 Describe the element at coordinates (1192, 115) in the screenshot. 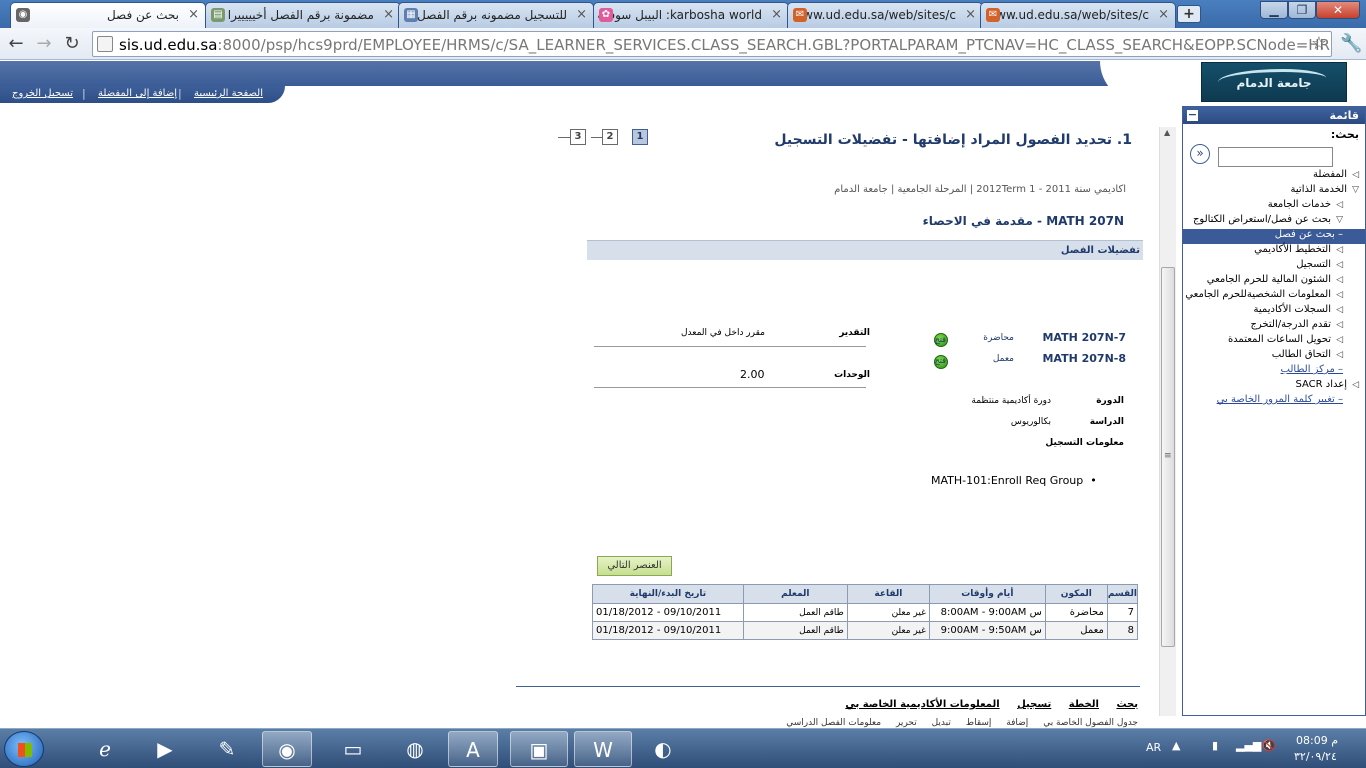

I see `collapse-menu-icon: −` at that location.